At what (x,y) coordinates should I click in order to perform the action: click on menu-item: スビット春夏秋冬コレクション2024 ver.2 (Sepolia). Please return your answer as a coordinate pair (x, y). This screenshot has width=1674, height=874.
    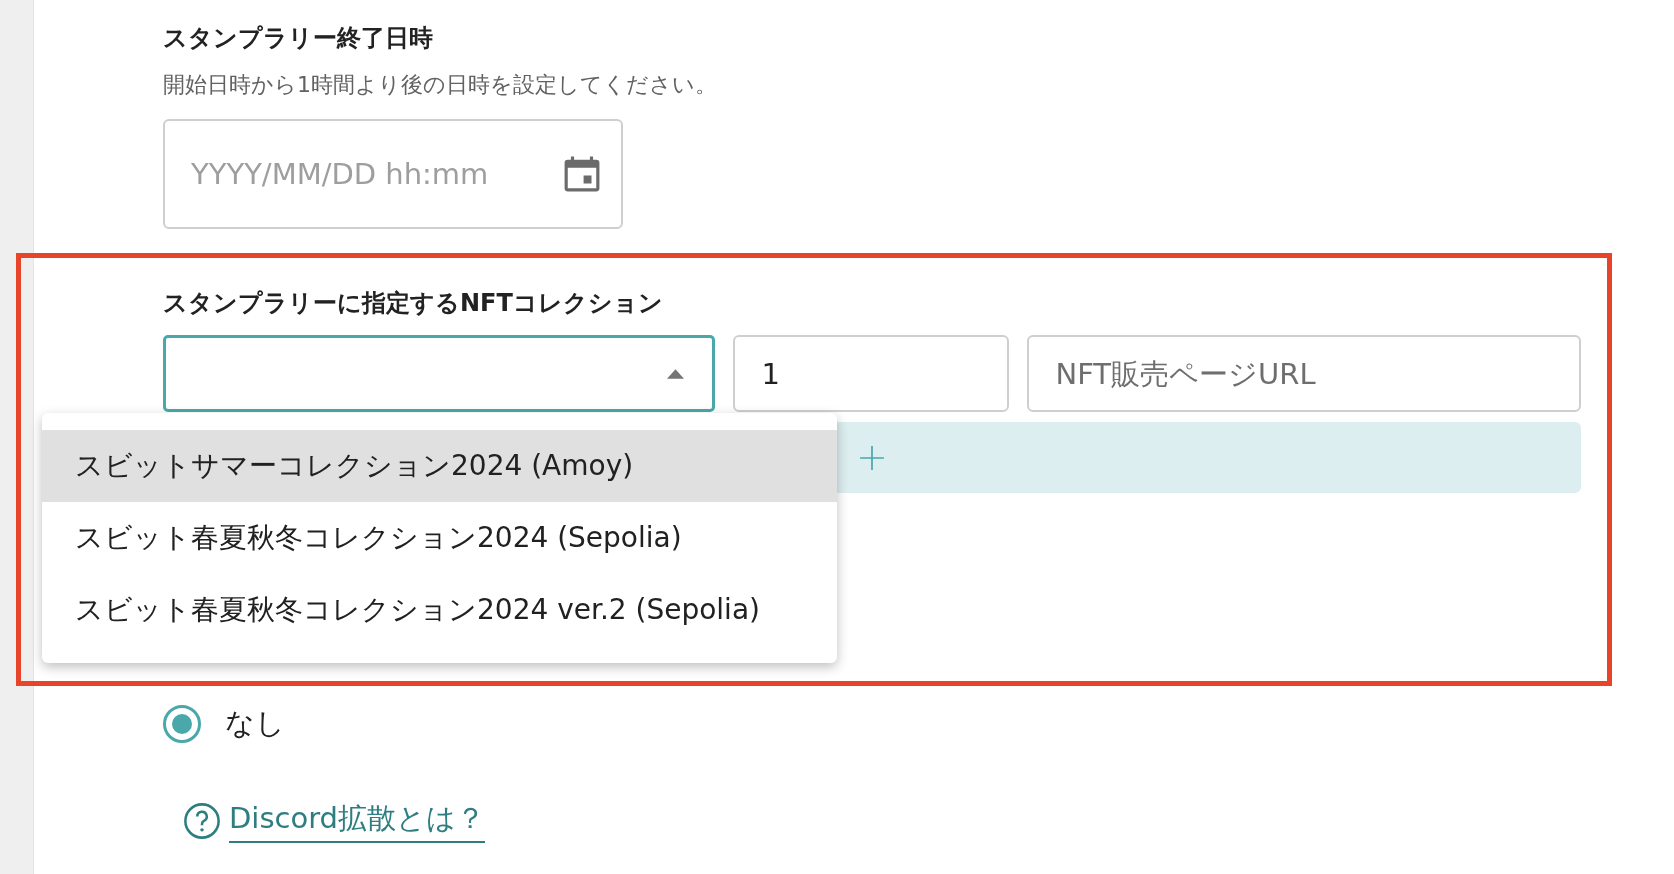
    Looking at the image, I should click on (439, 610).